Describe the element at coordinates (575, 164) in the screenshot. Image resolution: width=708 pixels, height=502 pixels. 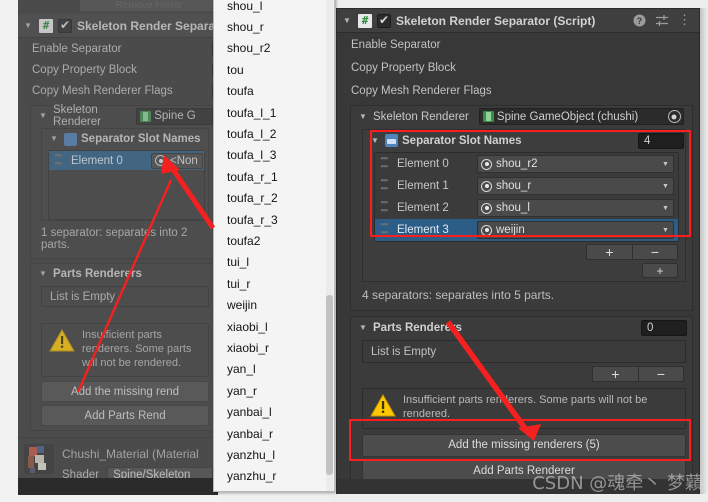
I see `element-value-popup: shou_r2 ▼` at that location.